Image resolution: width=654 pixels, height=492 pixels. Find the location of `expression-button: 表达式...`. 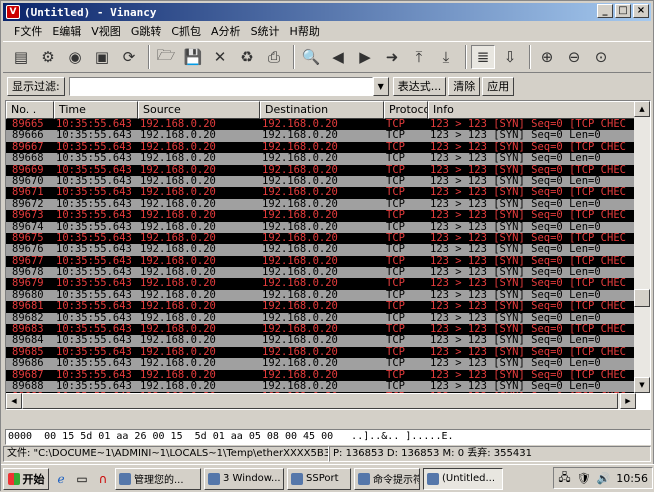

expression-button: 表达式... is located at coordinates (419, 86).